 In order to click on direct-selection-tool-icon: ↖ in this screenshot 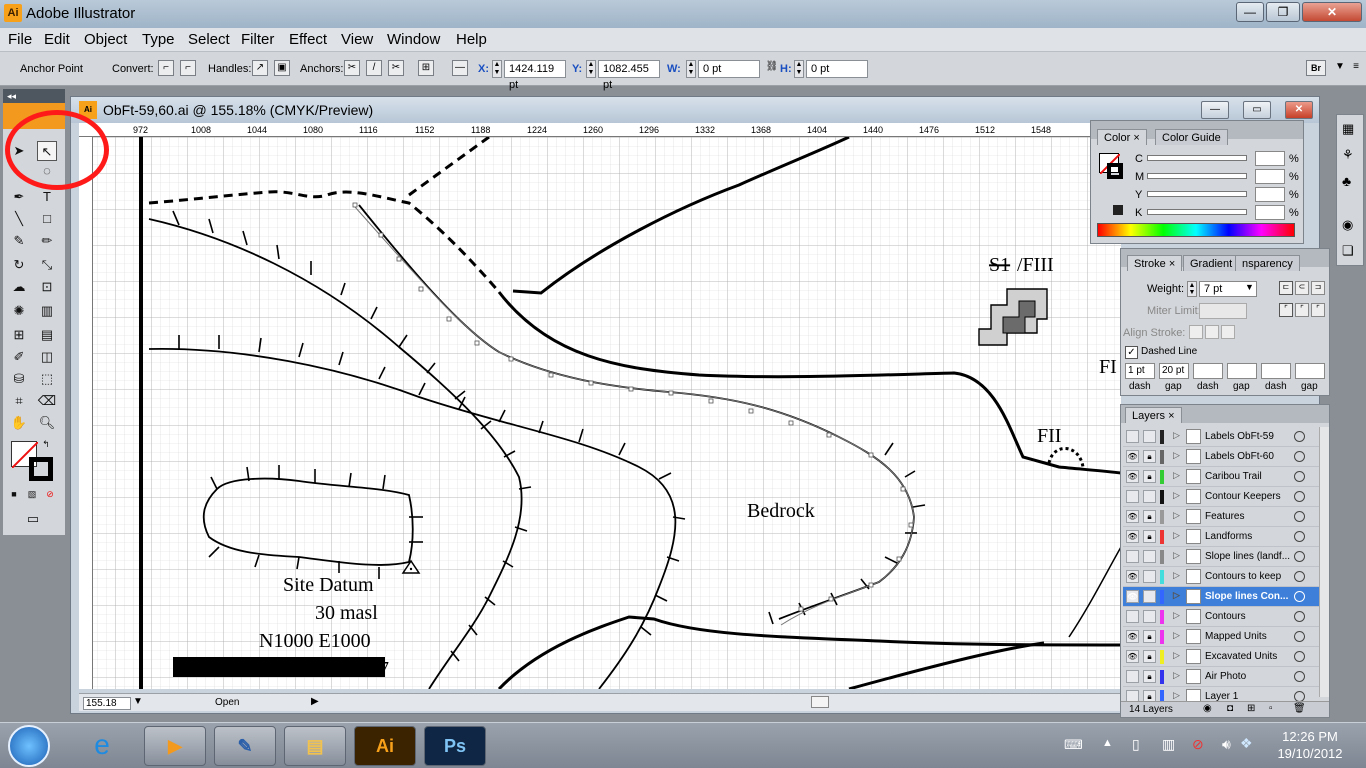, I will do `click(47, 151)`.